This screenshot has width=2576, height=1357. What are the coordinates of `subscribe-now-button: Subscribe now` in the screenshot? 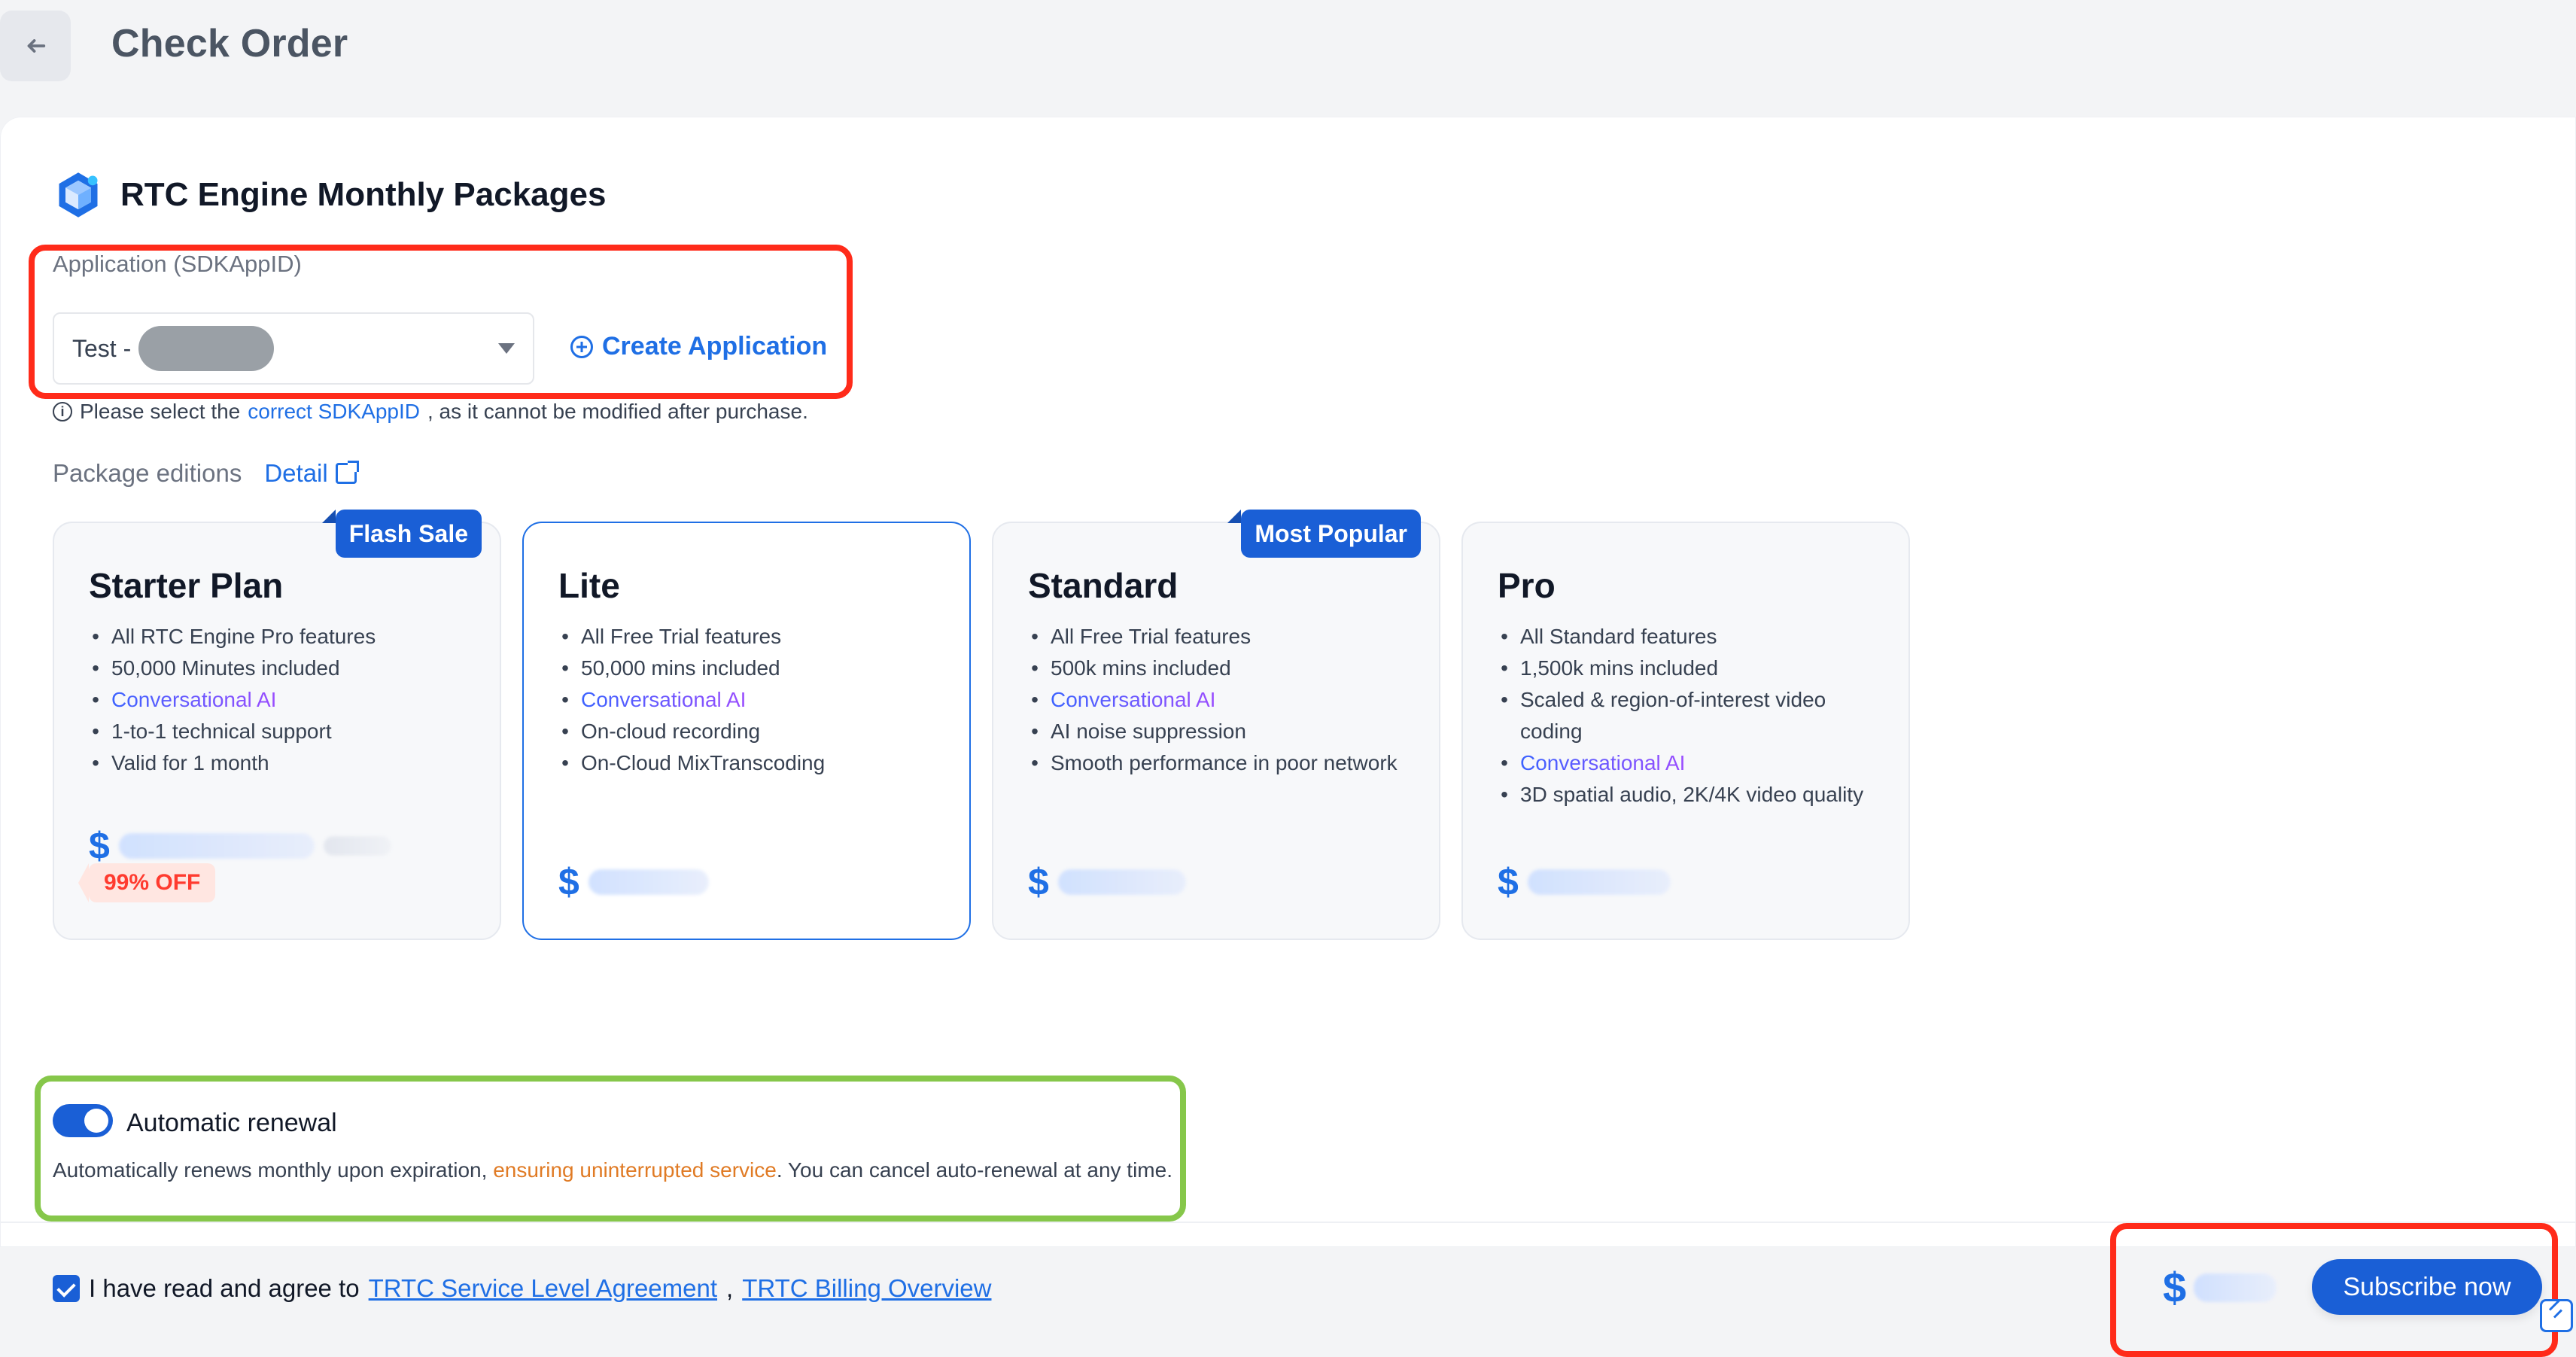 It's located at (2427, 1287).